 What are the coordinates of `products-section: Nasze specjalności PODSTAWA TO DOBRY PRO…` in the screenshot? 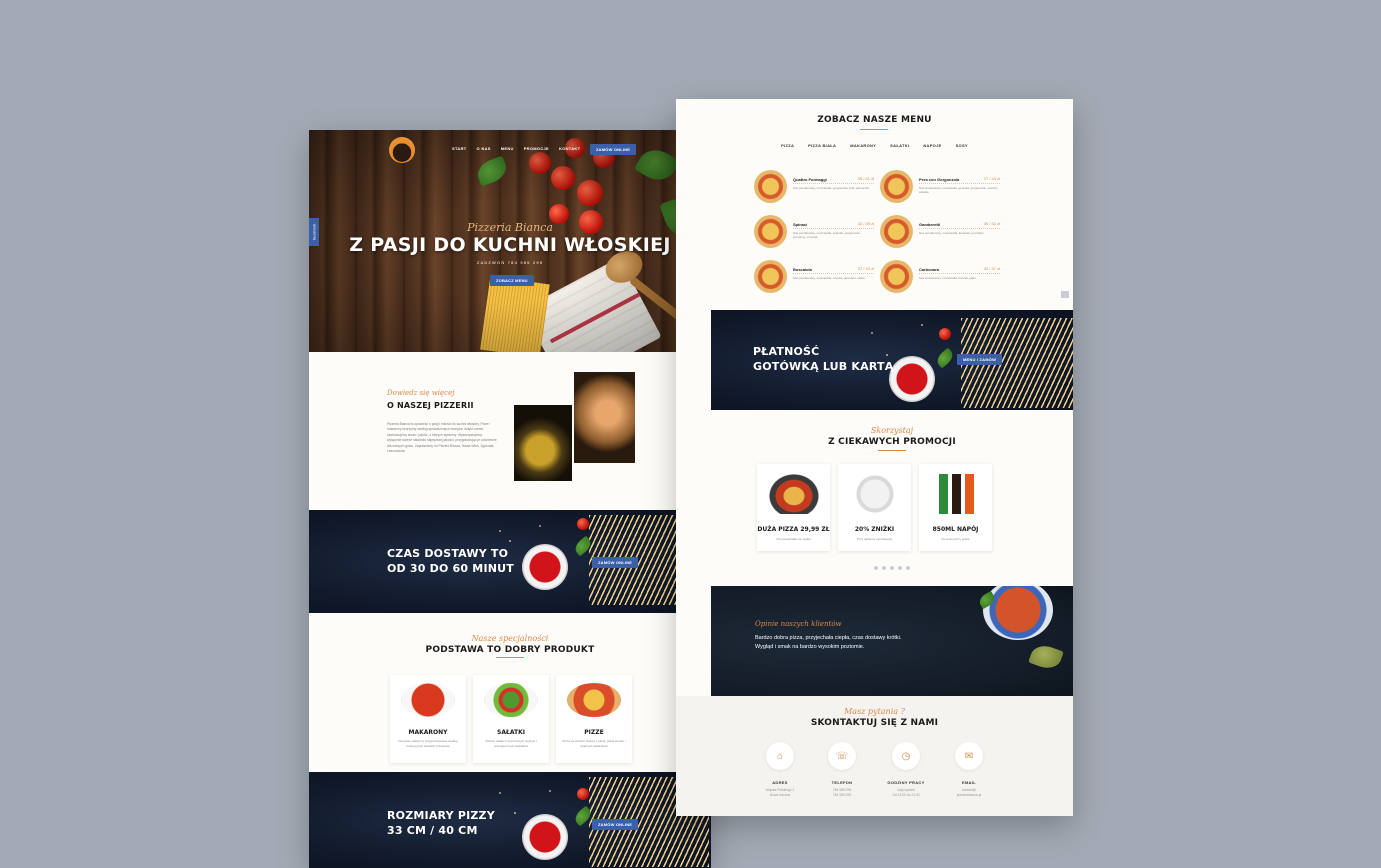 It's located at (510, 692).